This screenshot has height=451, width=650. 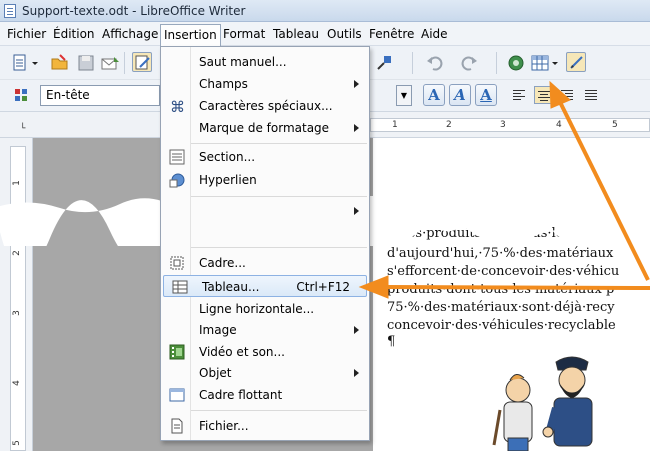 I want to click on align-center-icon, so click(x=543, y=95).